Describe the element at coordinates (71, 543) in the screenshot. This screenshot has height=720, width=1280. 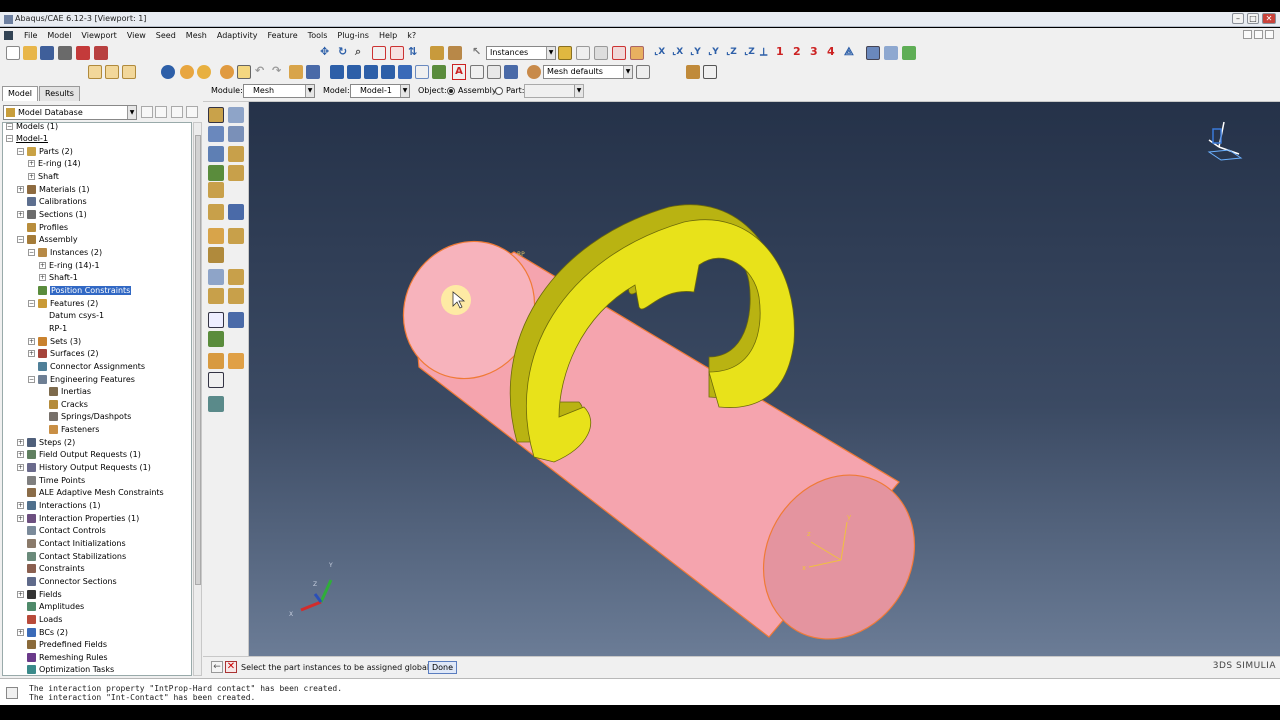
I see `tree-item: Contact Initializations` at that location.